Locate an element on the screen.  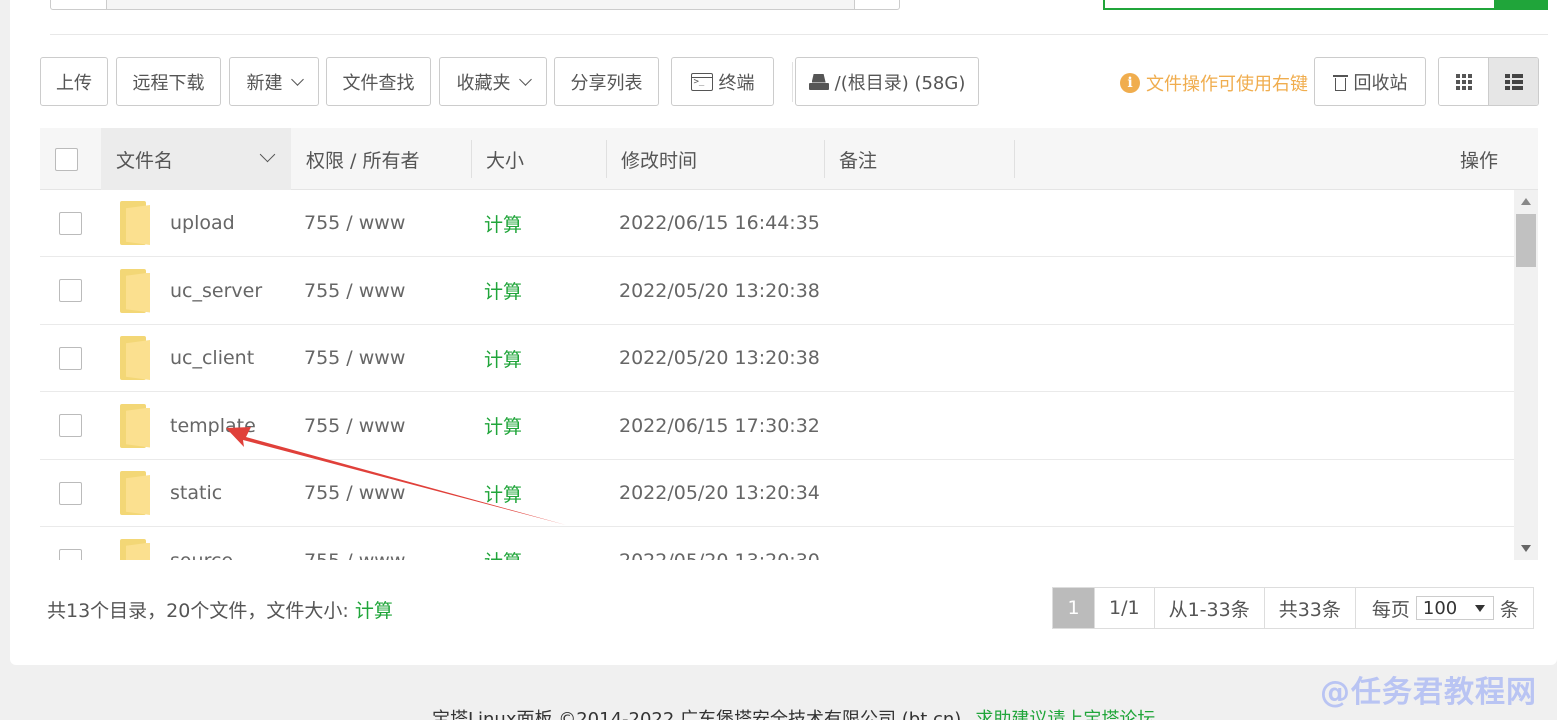
file-name: upload is located at coordinates (202, 223).